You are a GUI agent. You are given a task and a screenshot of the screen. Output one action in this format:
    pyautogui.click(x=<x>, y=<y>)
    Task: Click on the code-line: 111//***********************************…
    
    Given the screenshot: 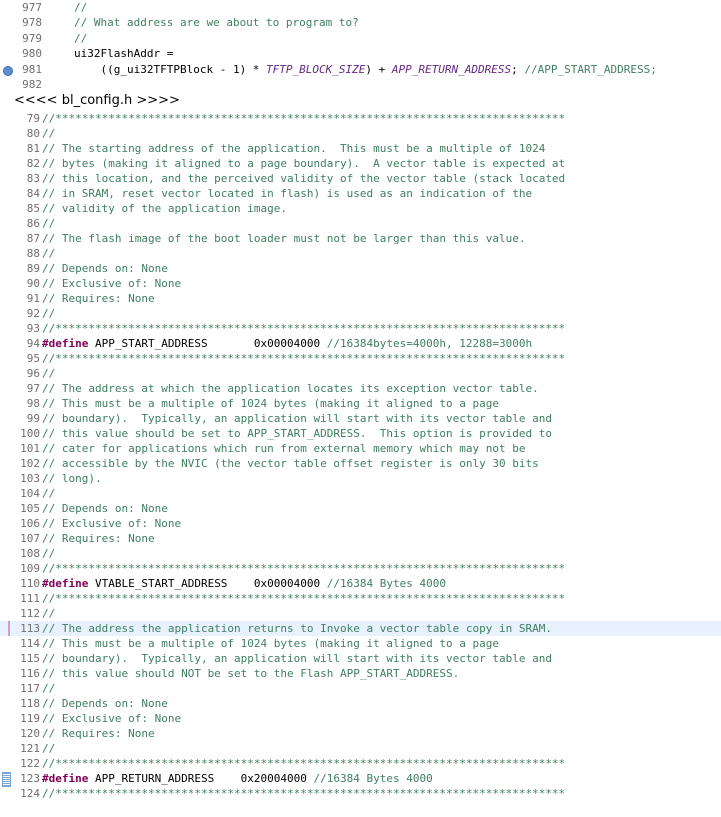 What is the action you would take?
    pyautogui.click(x=360, y=598)
    